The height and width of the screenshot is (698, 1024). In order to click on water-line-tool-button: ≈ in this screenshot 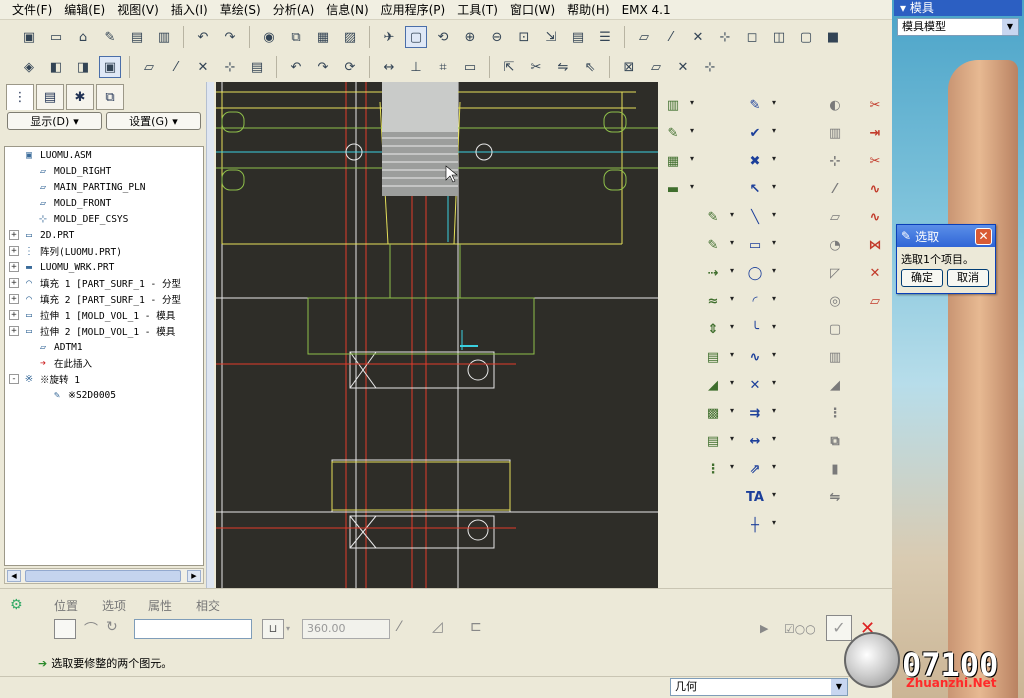, I will do `click(718, 301)`.